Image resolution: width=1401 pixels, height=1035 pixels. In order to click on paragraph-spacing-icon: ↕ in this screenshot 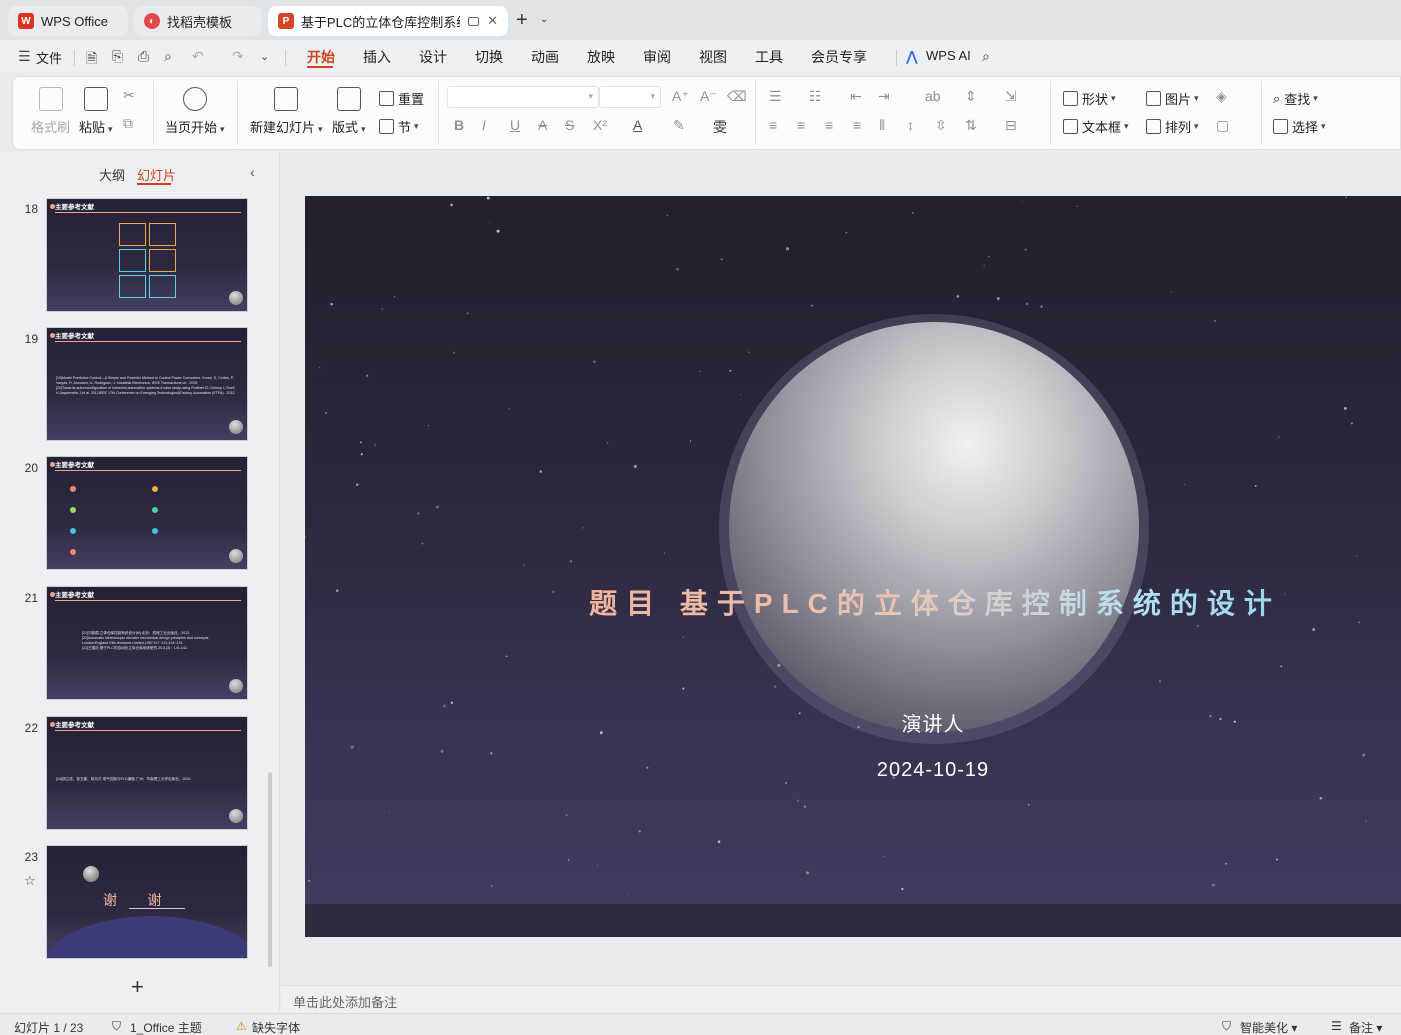, I will do `click(910, 125)`.